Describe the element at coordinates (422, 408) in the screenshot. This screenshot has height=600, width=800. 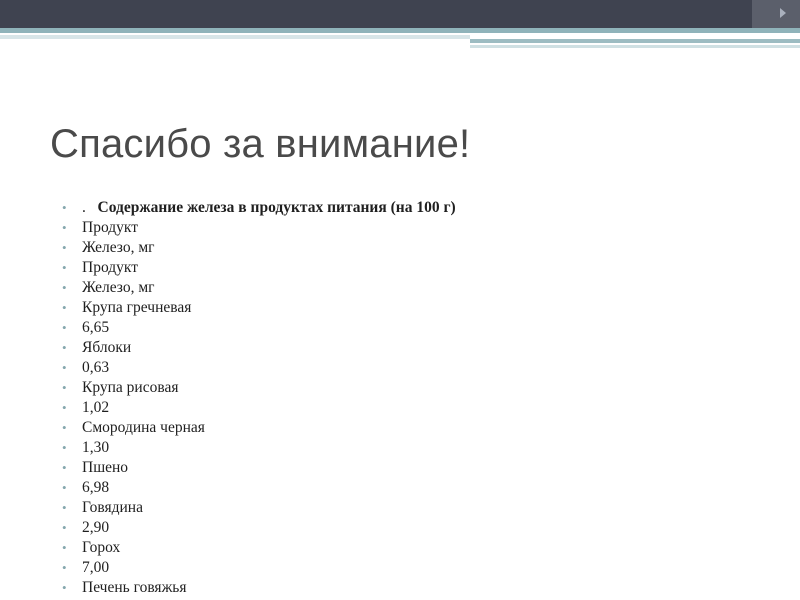
I see `list-item: • 1,02` at that location.